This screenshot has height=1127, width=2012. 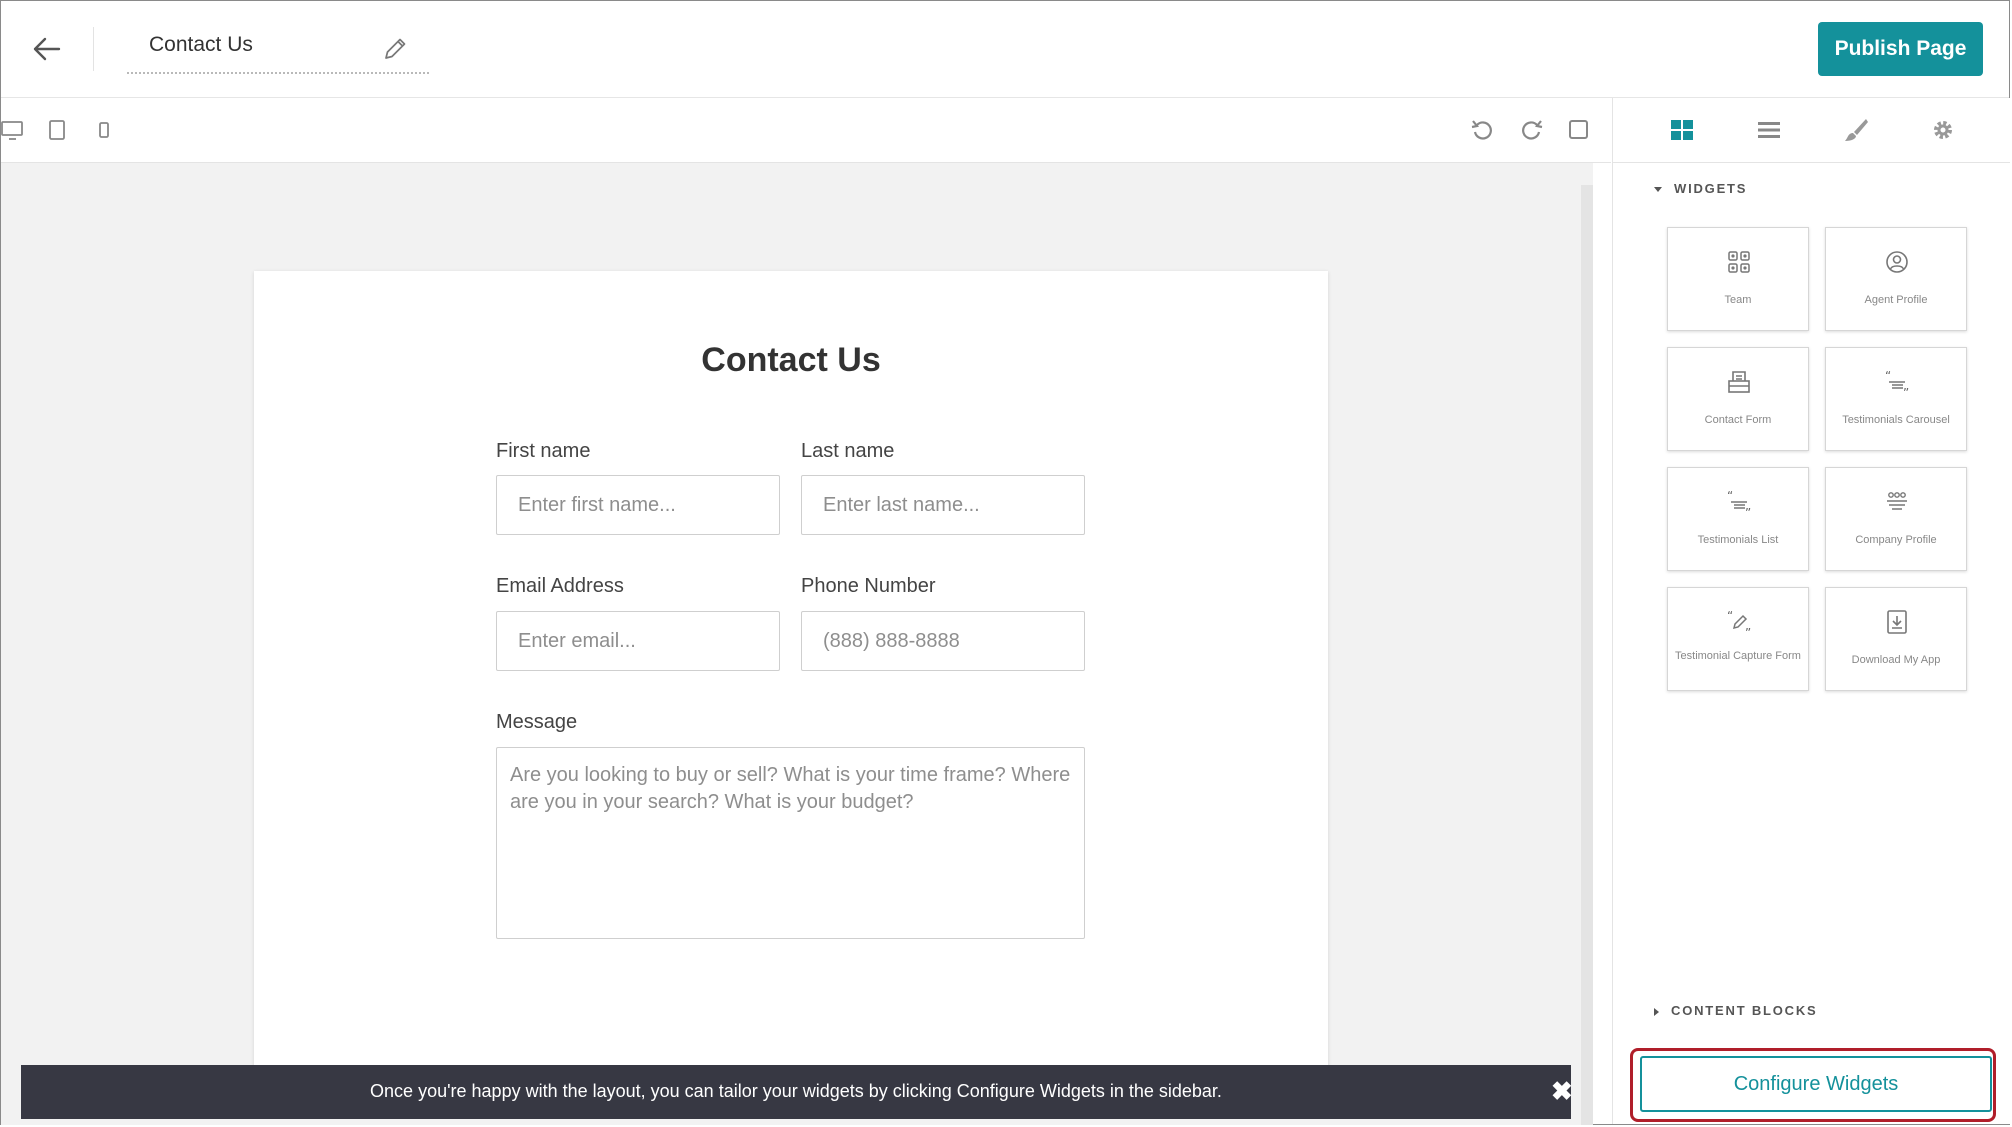 What do you see at coordinates (848, 451) in the screenshot?
I see `last-name-label: Last name` at bounding box center [848, 451].